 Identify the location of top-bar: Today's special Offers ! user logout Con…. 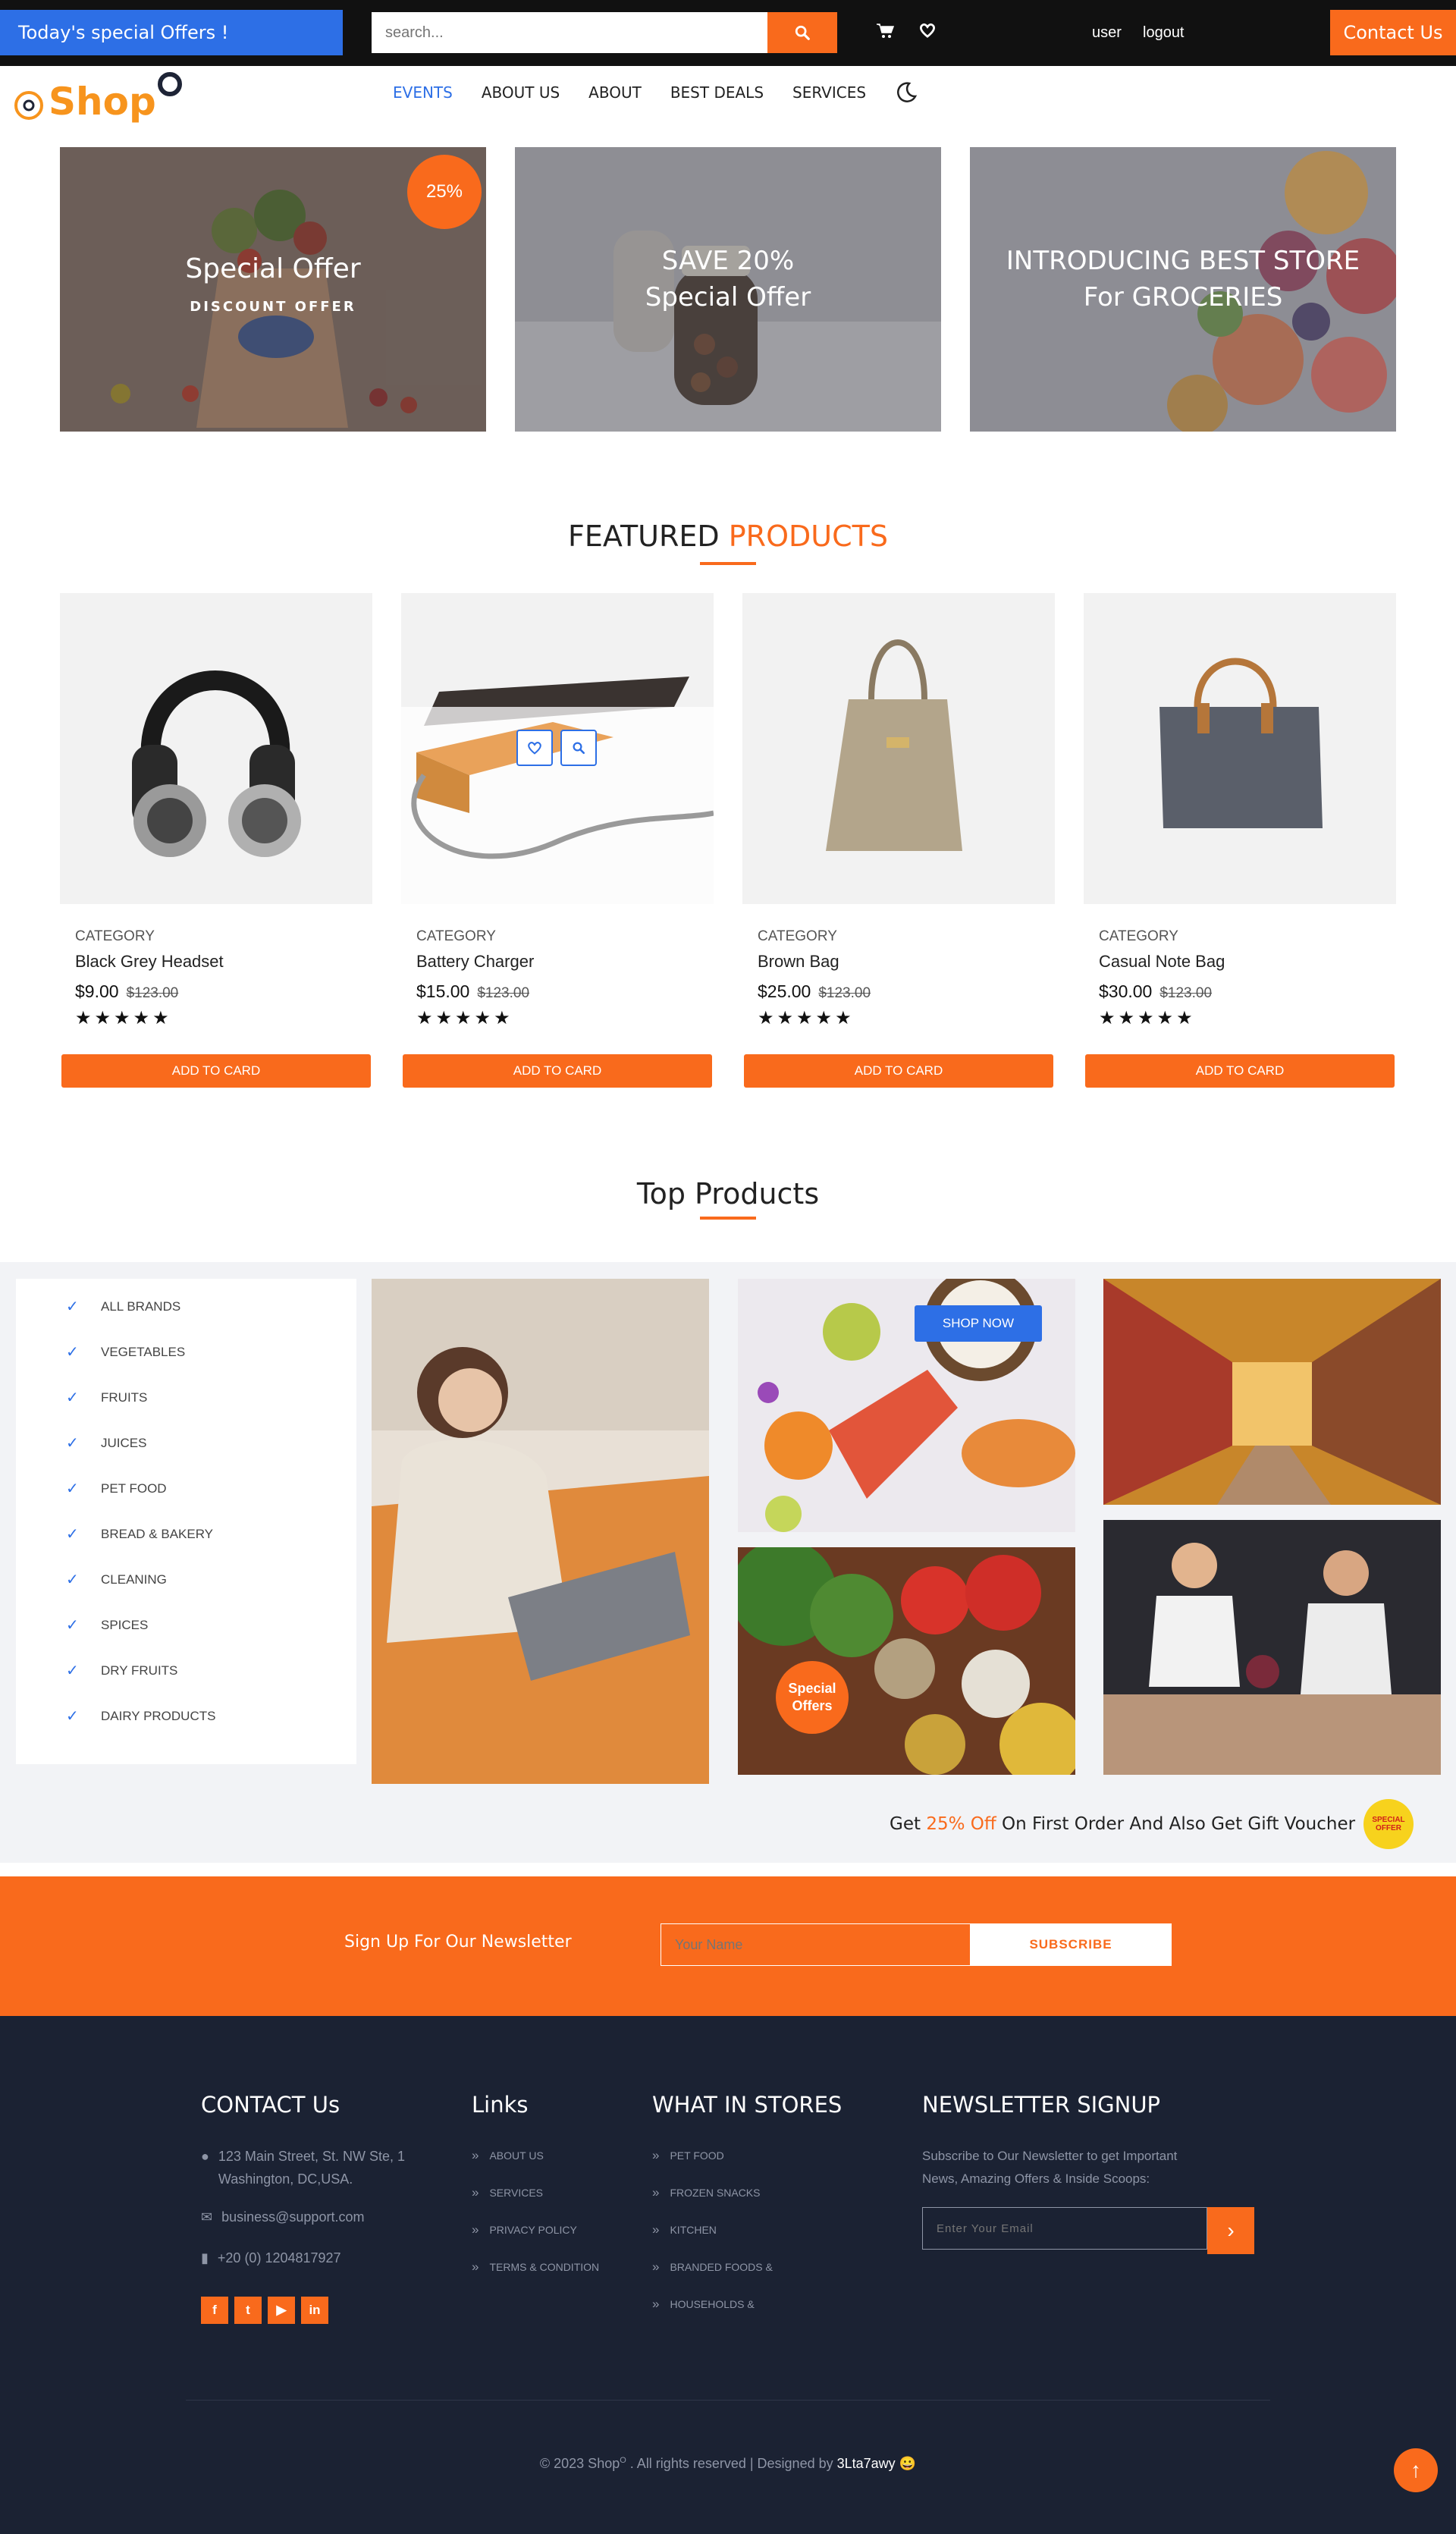
(728, 33).